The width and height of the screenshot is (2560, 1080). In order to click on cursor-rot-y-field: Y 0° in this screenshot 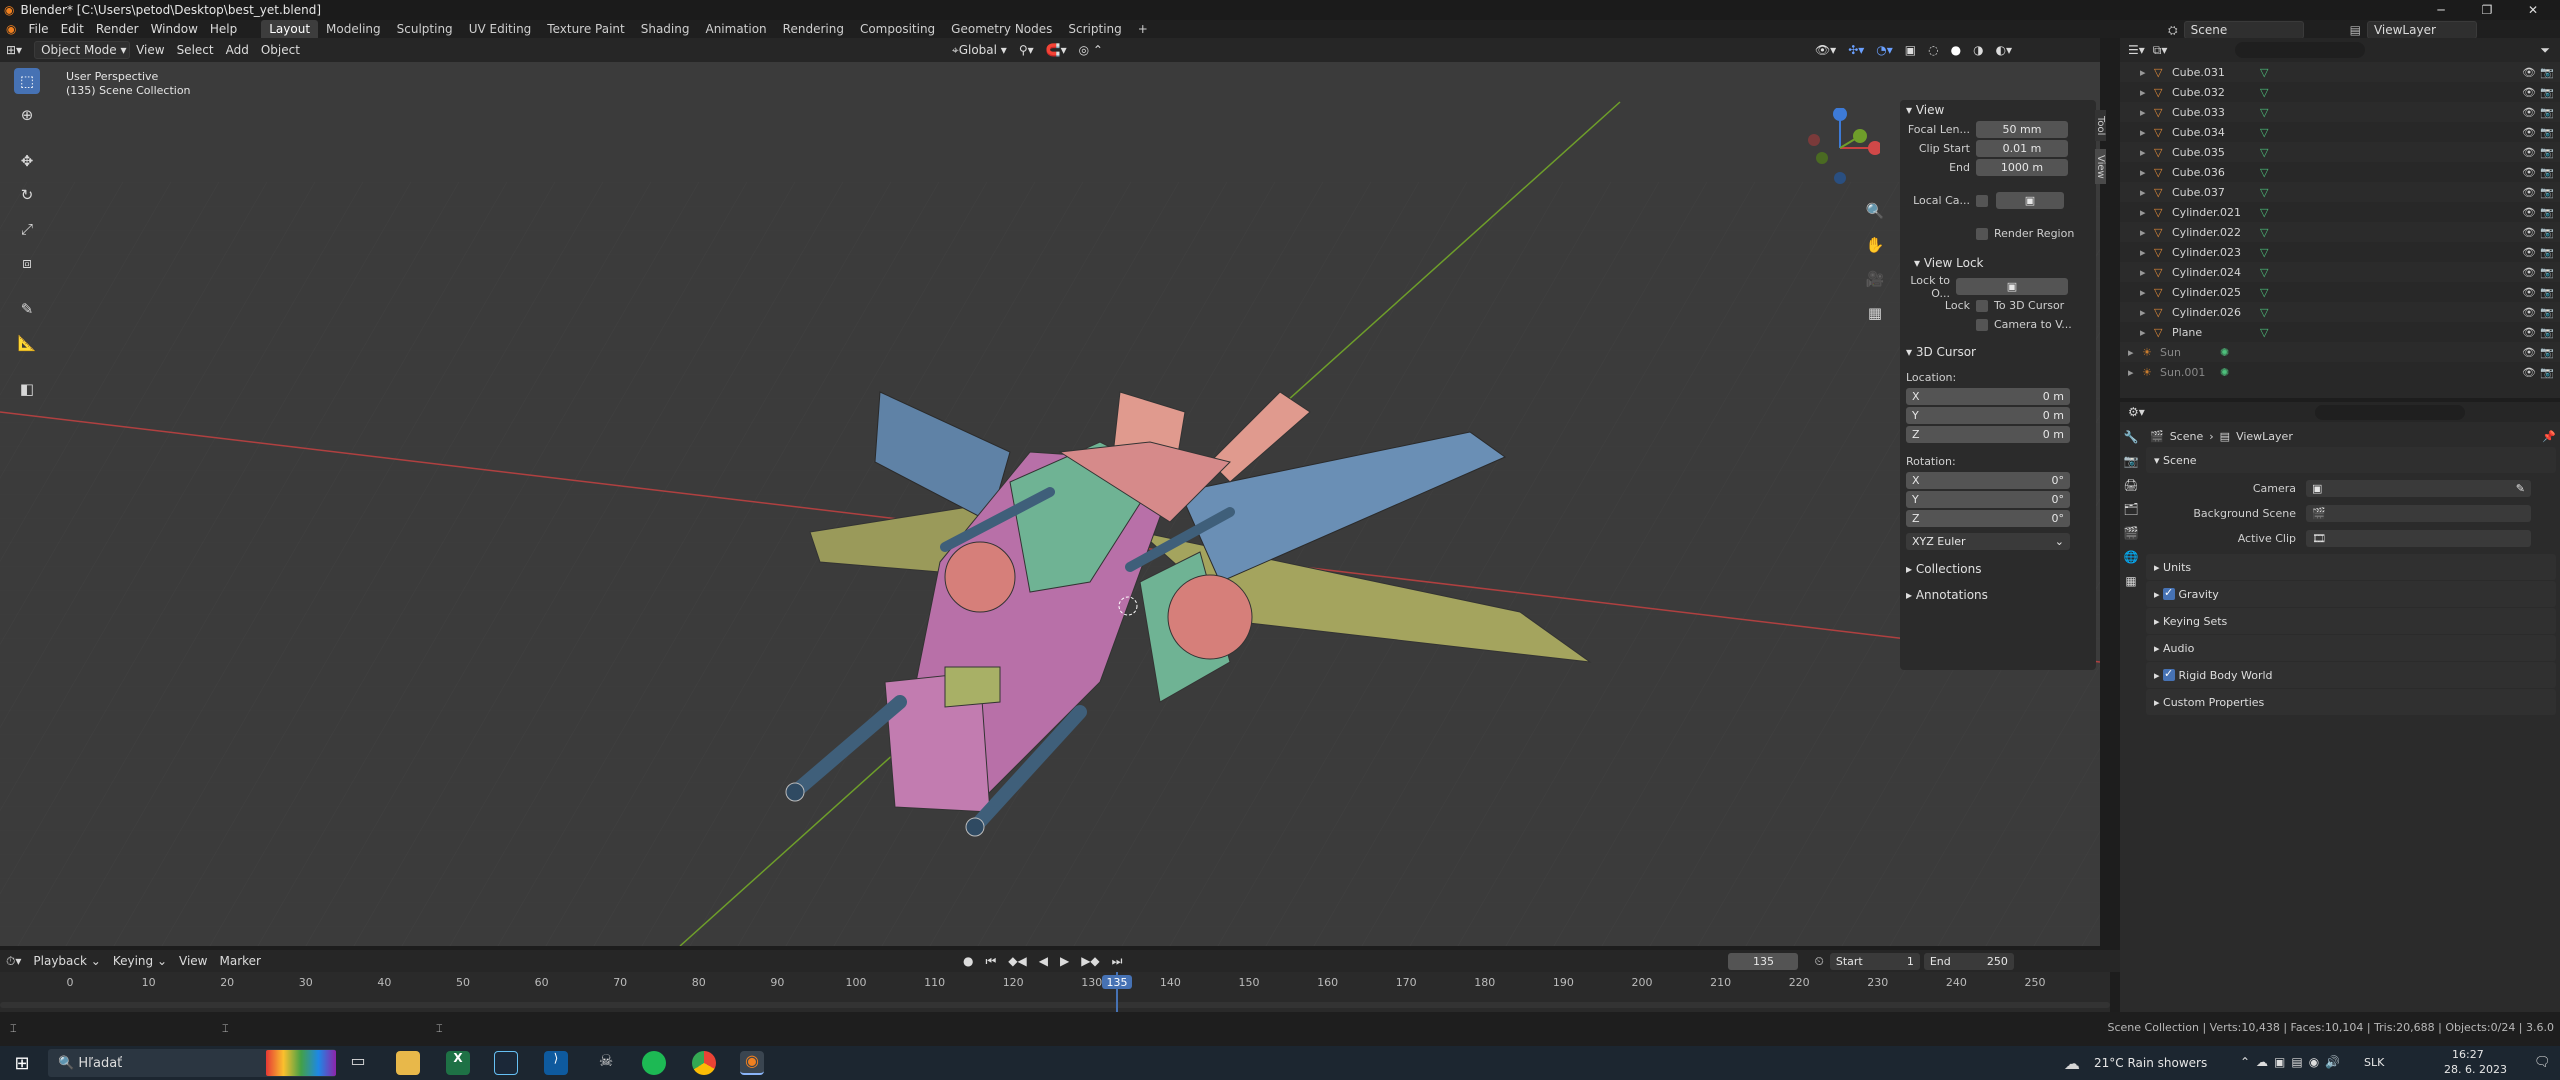, I will do `click(1988, 499)`.